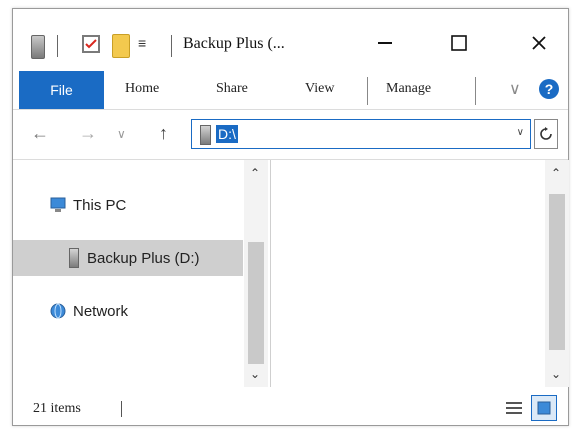 This screenshot has width=578, height=436. What do you see at coordinates (459, 43) in the screenshot?
I see `maximize-button` at bounding box center [459, 43].